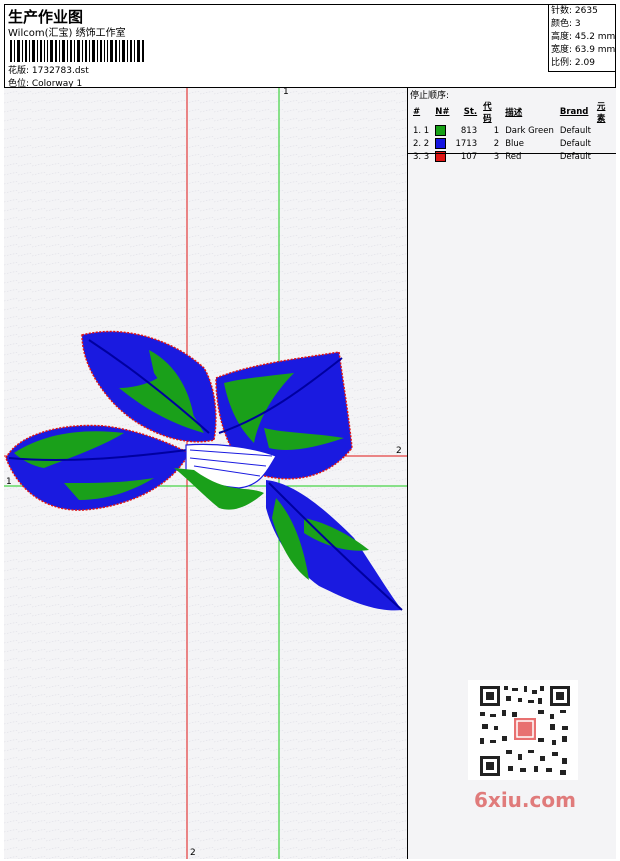  I want to click on col-stitches: St., so click(470, 112).